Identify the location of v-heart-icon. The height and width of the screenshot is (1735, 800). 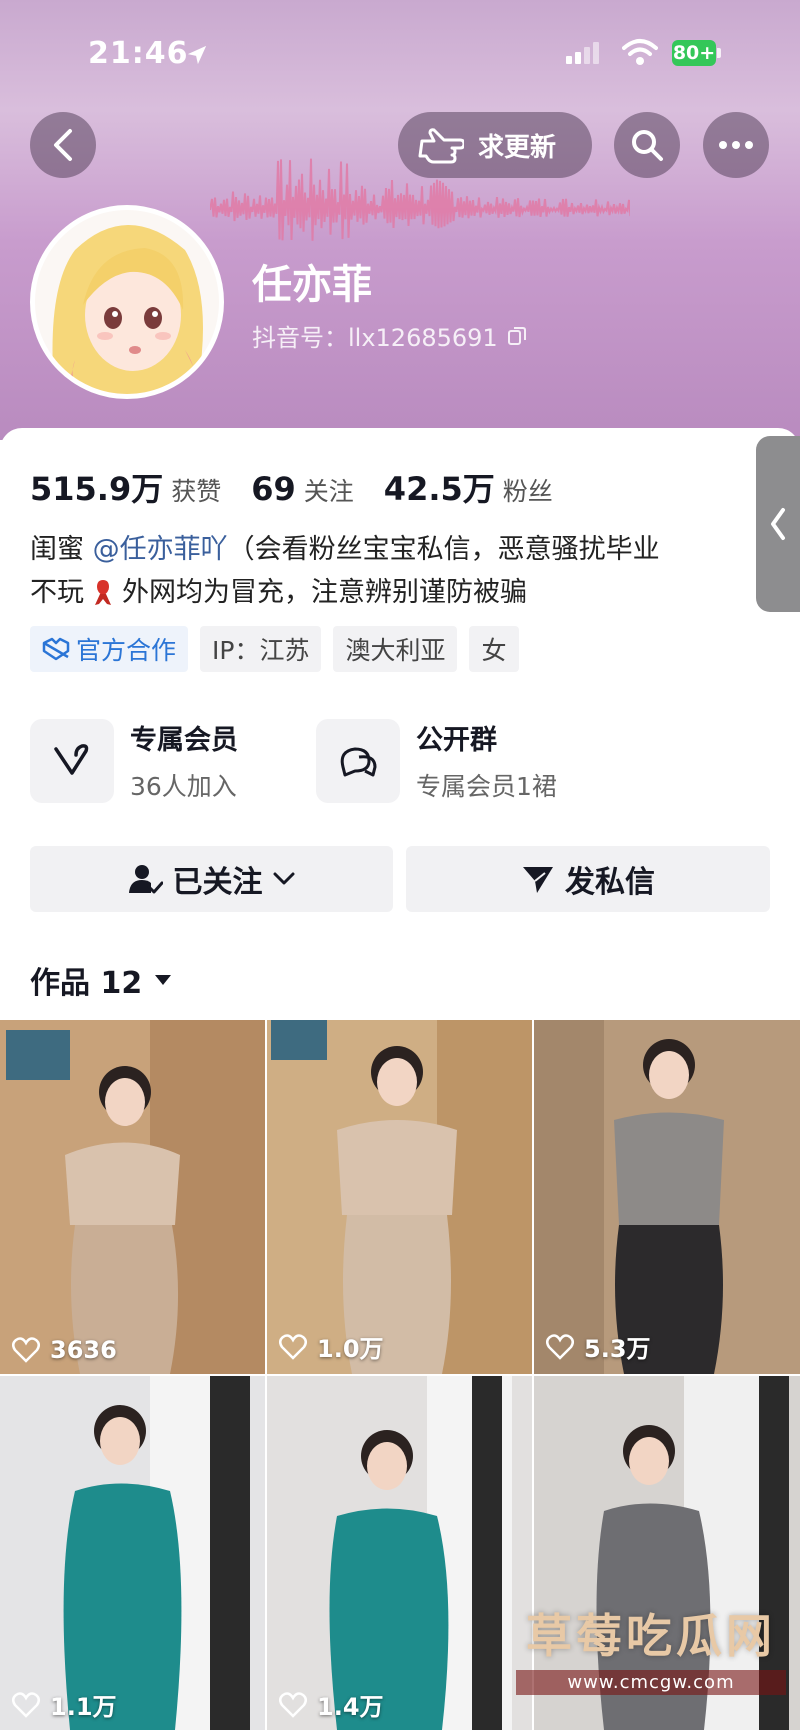
(71, 759).